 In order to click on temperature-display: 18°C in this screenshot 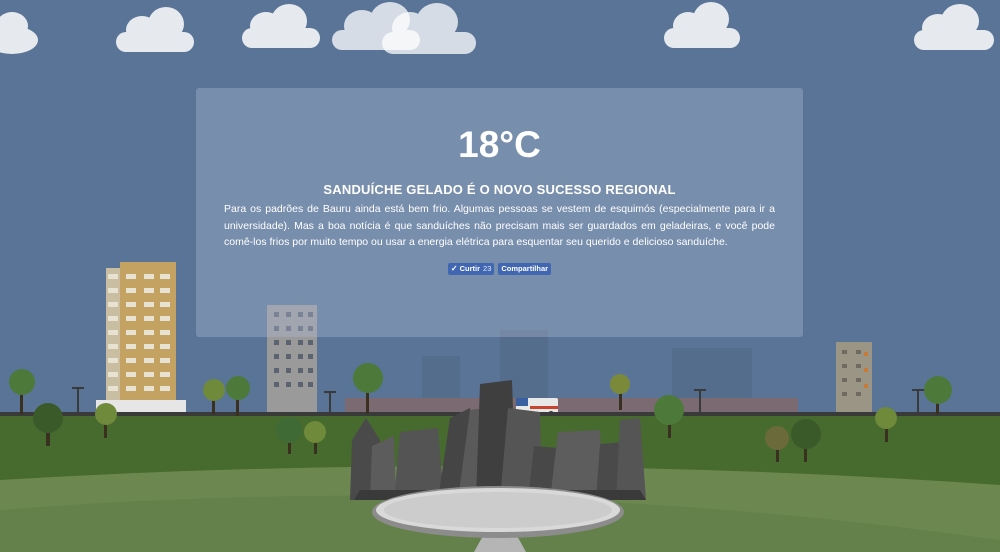, I will do `click(499, 144)`.